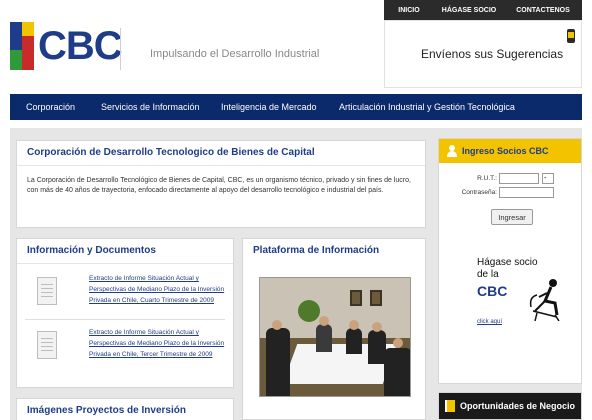 Image resolution: width=592 pixels, height=420 pixels. I want to click on images-card: Imágenes Proyectos de Inversión, so click(125, 409).